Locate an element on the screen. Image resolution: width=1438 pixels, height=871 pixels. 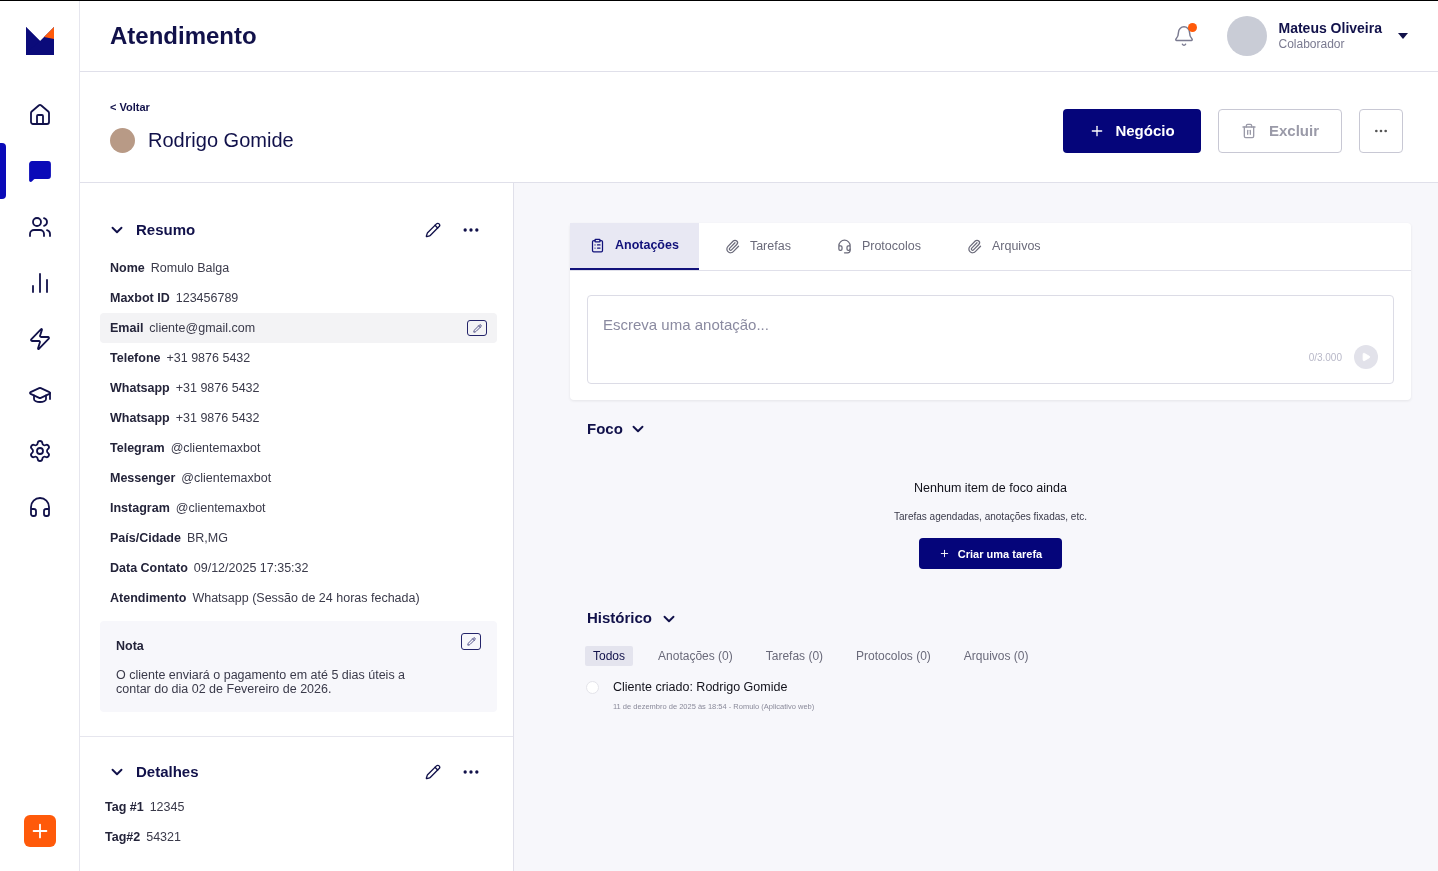
field-label: Telegram is located at coordinates (137, 448).